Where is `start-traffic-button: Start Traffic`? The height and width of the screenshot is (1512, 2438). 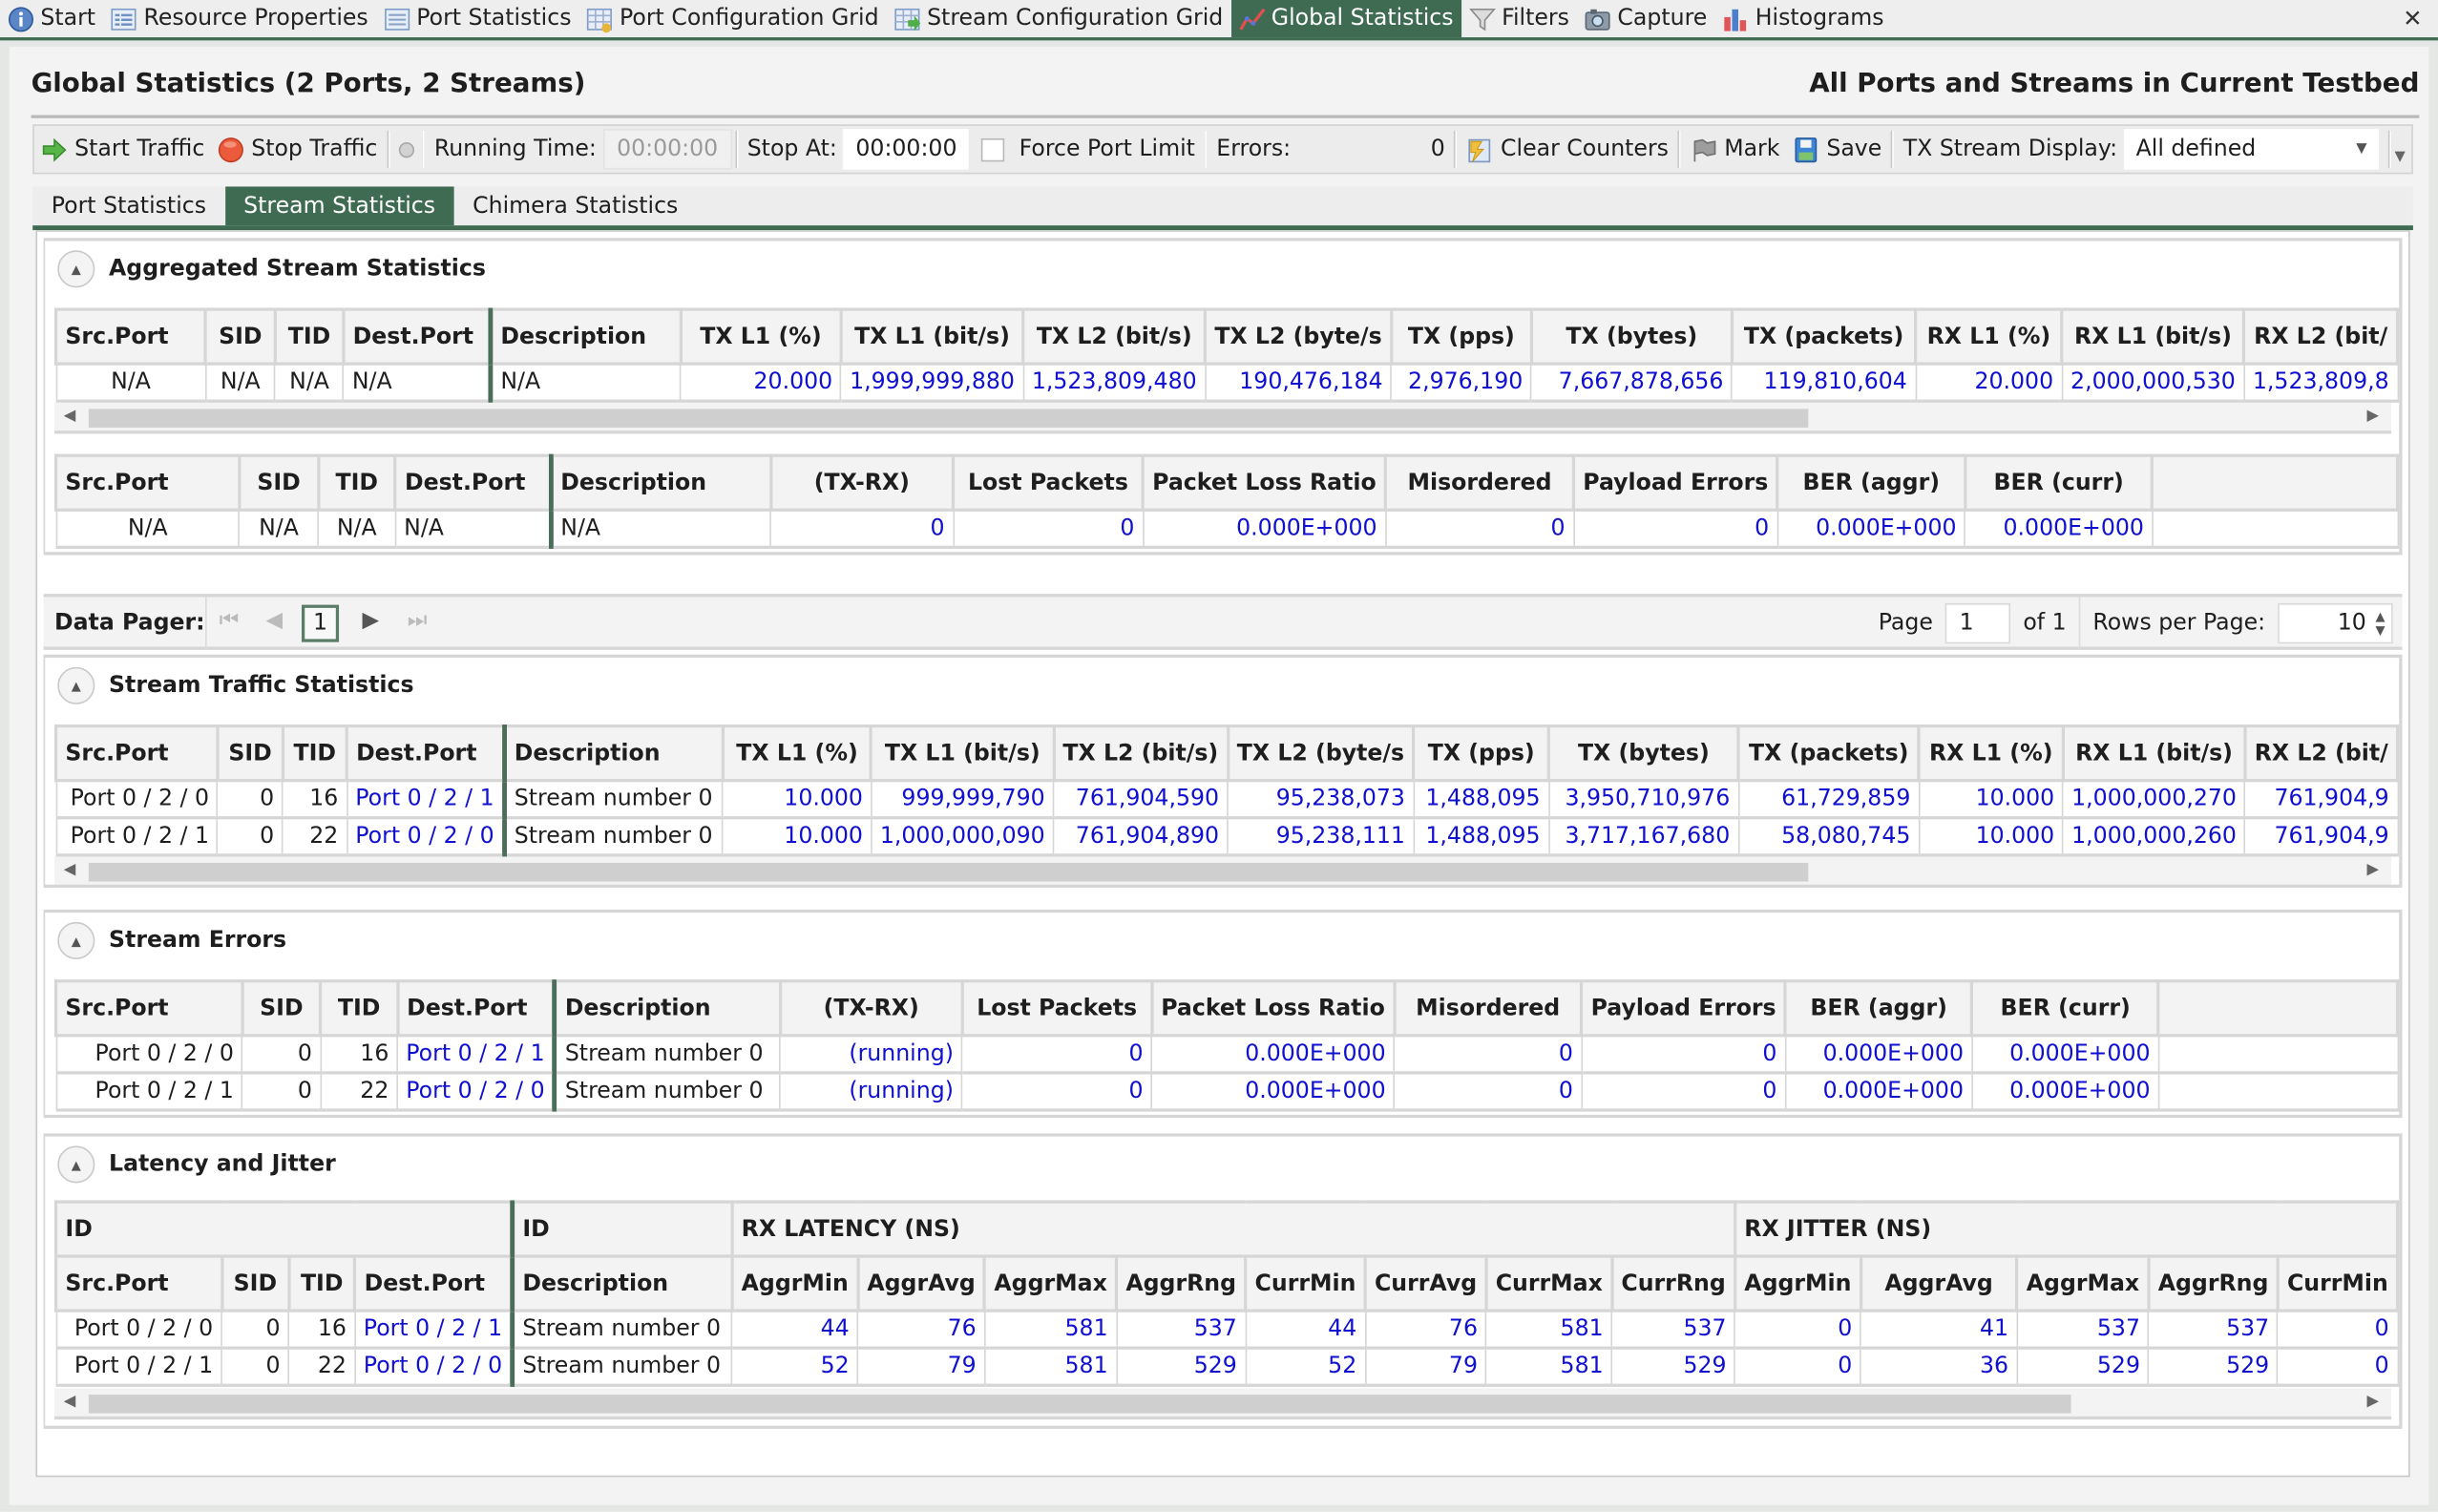 start-traffic-button: Start Traffic is located at coordinates (122, 149).